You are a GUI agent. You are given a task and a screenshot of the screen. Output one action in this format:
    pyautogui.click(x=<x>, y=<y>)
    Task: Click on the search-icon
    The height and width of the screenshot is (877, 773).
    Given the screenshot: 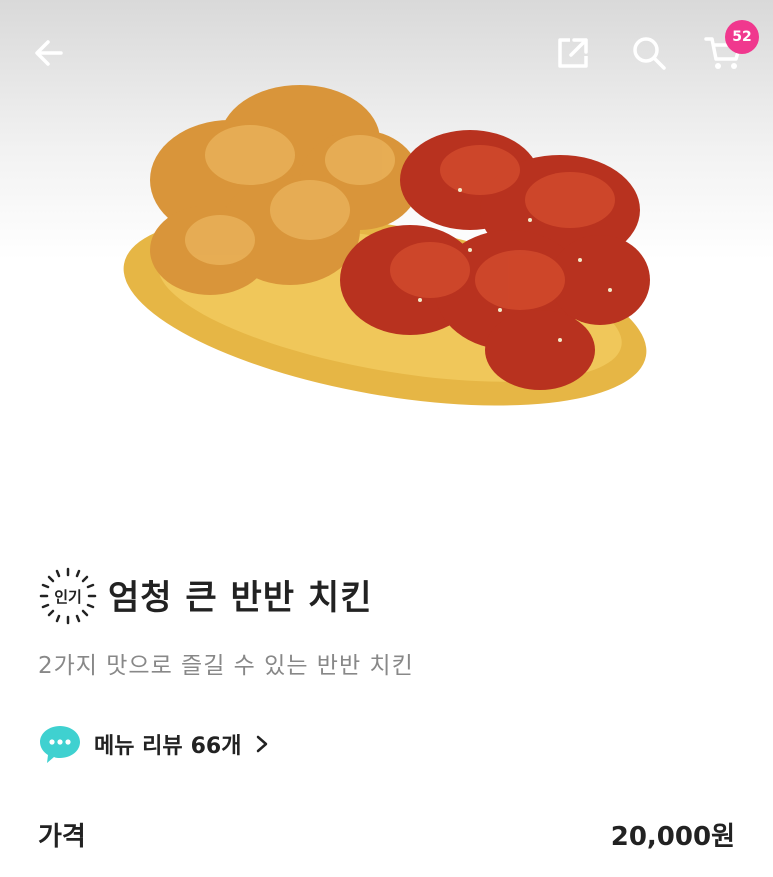 What is the action you would take?
    pyautogui.click(x=649, y=53)
    